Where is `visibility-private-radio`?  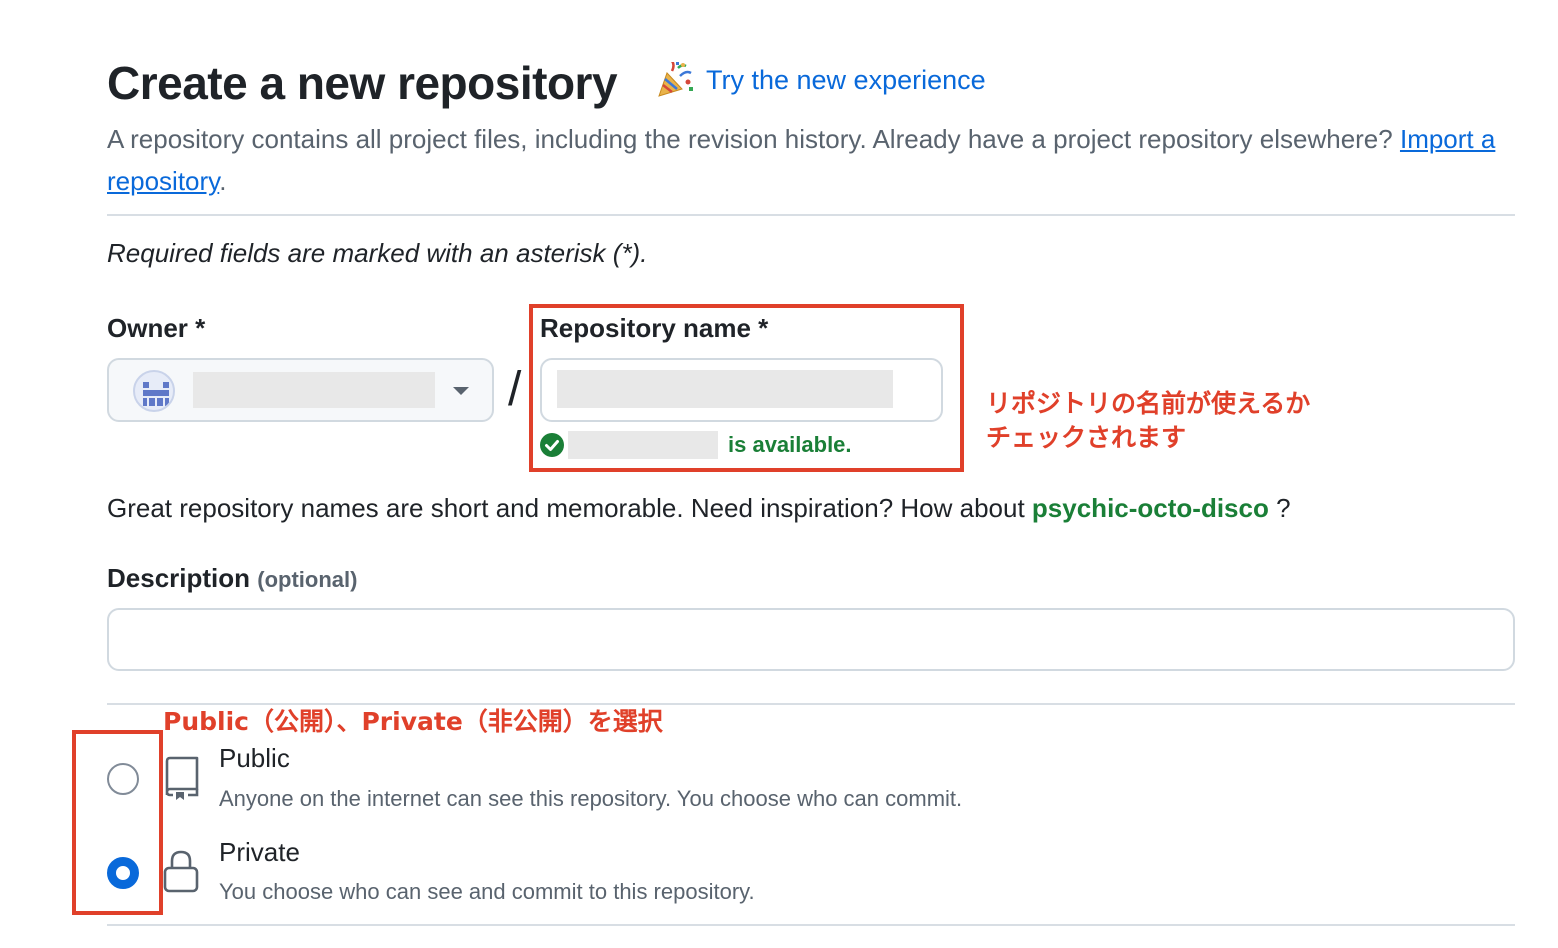
visibility-private-radio is located at coordinates (123, 873).